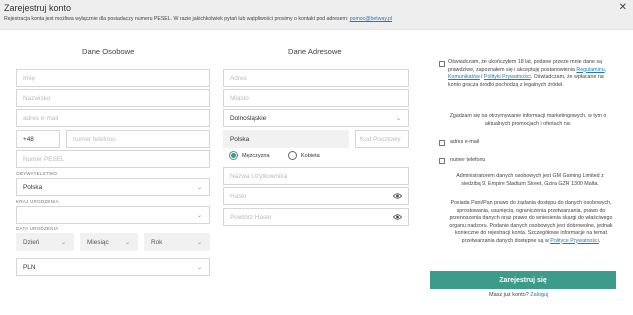 The height and width of the screenshot is (315, 633). What do you see at coordinates (371, 19) in the screenshot?
I see `support-email-link: pomoc@betway.pl` at bounding box center [371, 19].